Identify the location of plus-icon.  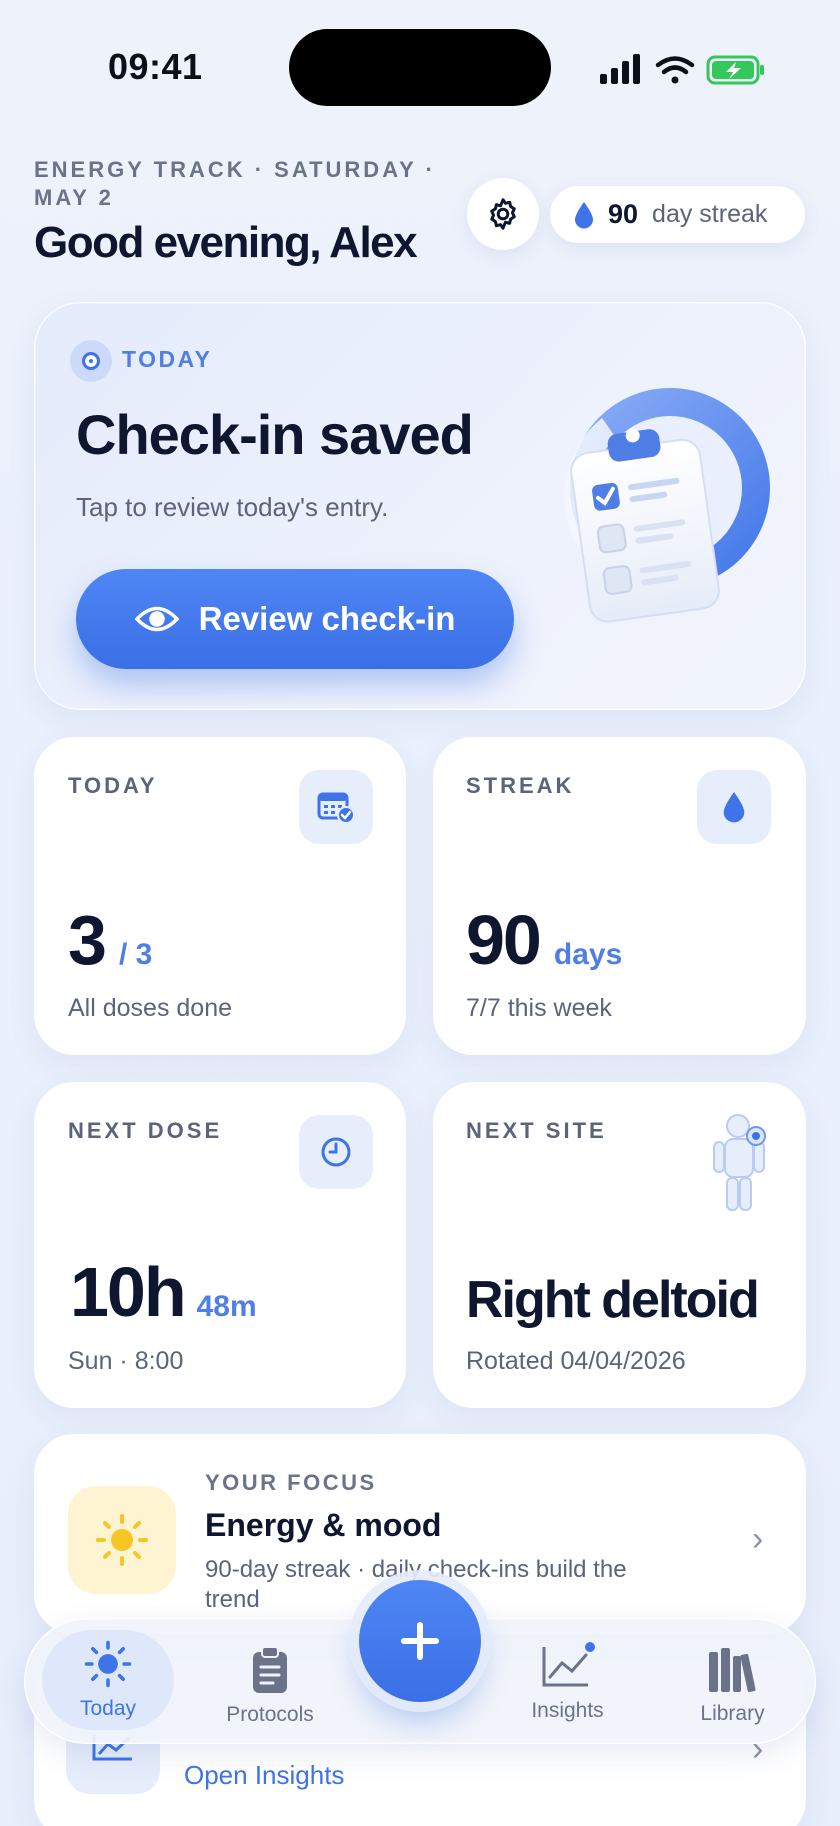
(420, 1641).